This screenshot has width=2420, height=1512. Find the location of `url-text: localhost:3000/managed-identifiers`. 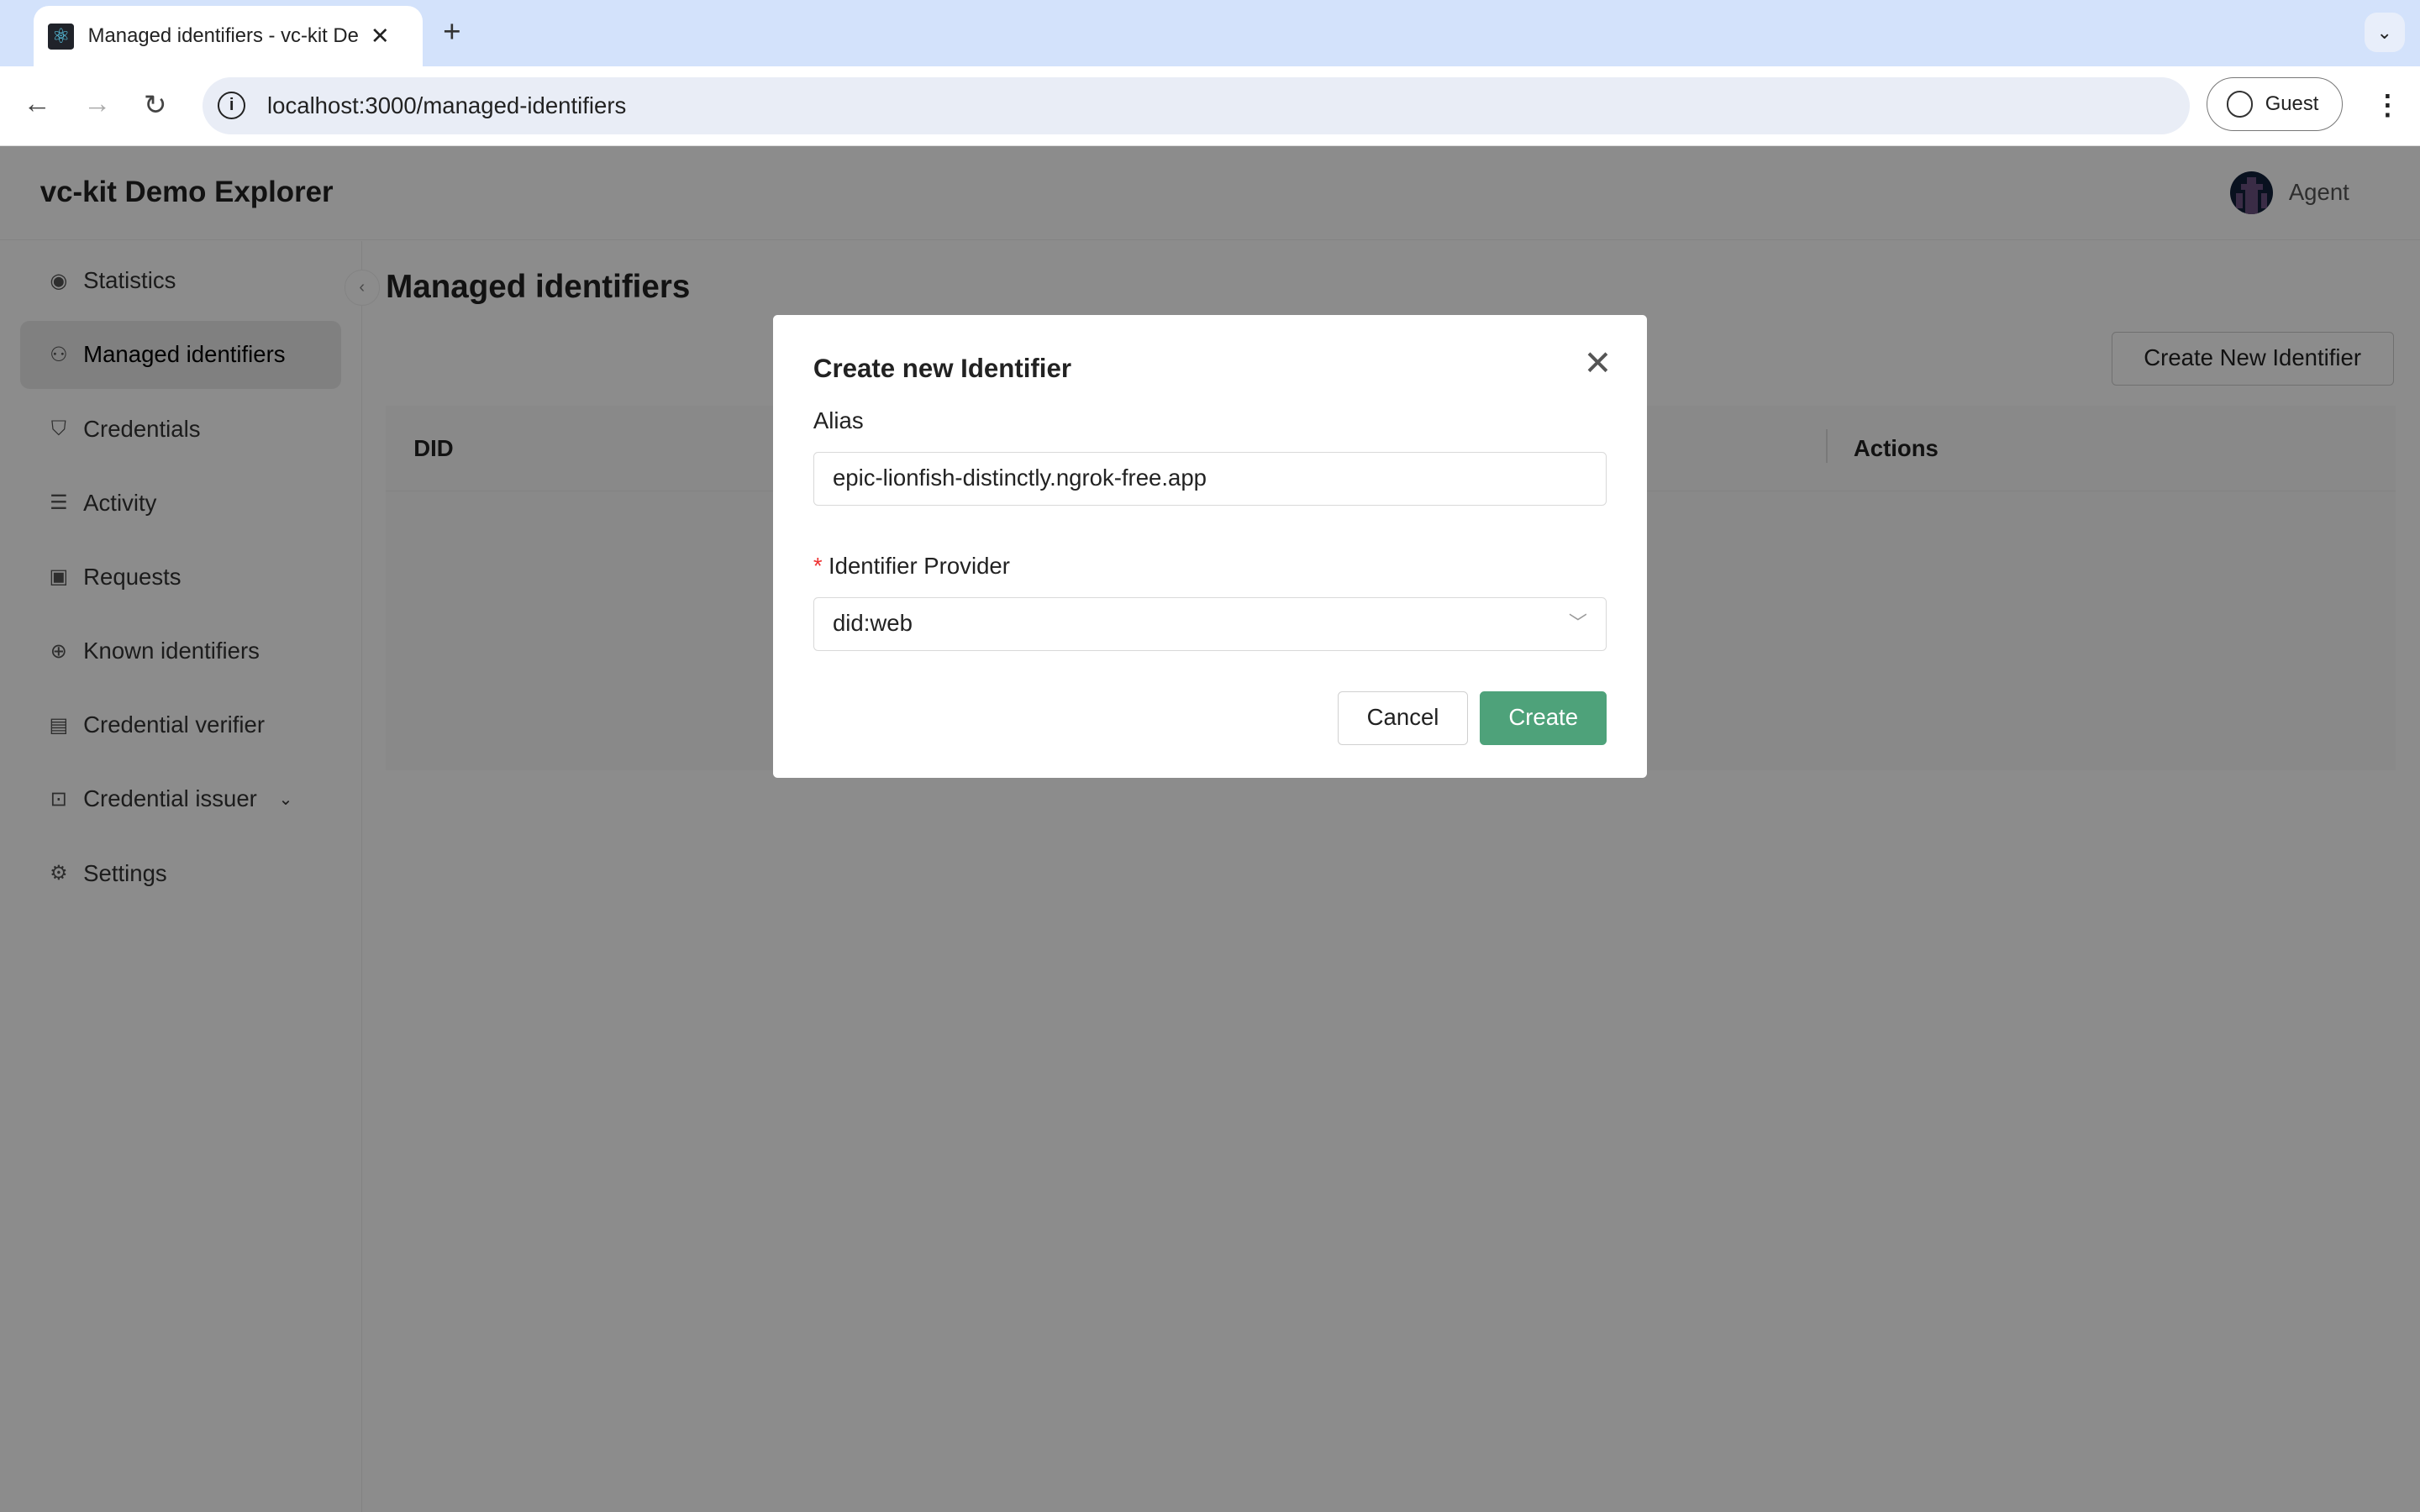

url-text: localhost:3000/managed-identifiers is located at coordinates (447, 105).